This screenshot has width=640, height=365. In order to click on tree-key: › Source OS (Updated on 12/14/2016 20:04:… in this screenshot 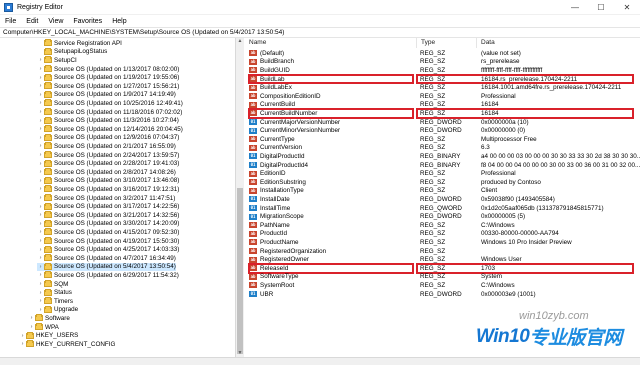, I will do `click(110, 129)`.